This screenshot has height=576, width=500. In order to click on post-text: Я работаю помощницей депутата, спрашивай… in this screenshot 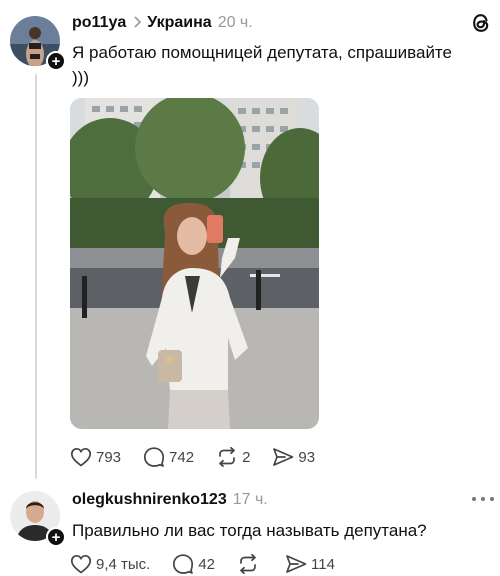, I will do `click(262, 65)`.